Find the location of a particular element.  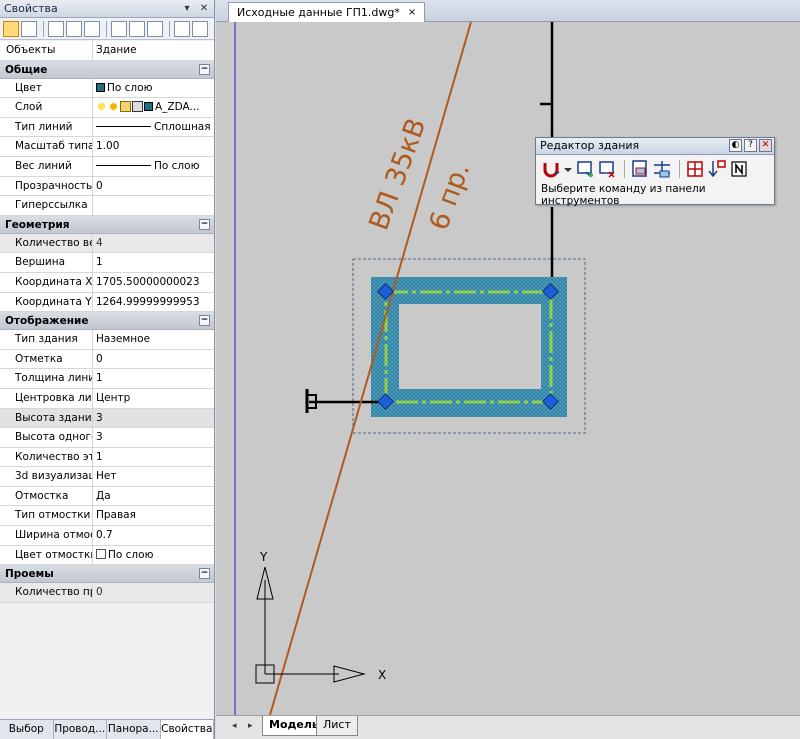

property-row: Тип здания Наземное is located at coordinates (107, 340).